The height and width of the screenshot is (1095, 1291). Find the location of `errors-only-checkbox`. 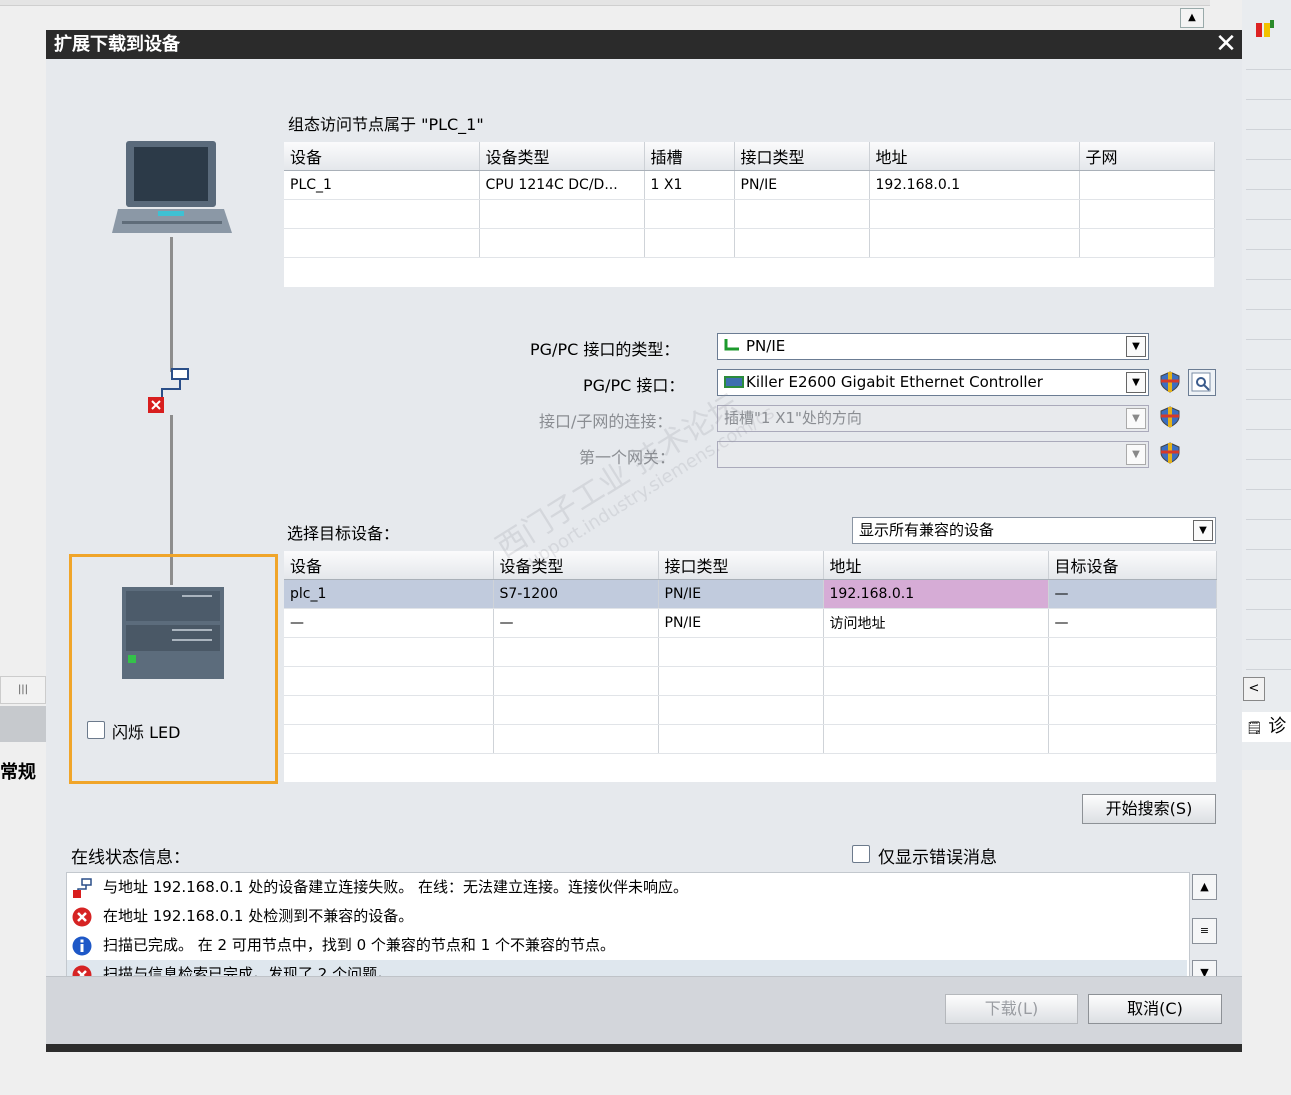

errors-only-checkbox is located at coordinates (861, 854).